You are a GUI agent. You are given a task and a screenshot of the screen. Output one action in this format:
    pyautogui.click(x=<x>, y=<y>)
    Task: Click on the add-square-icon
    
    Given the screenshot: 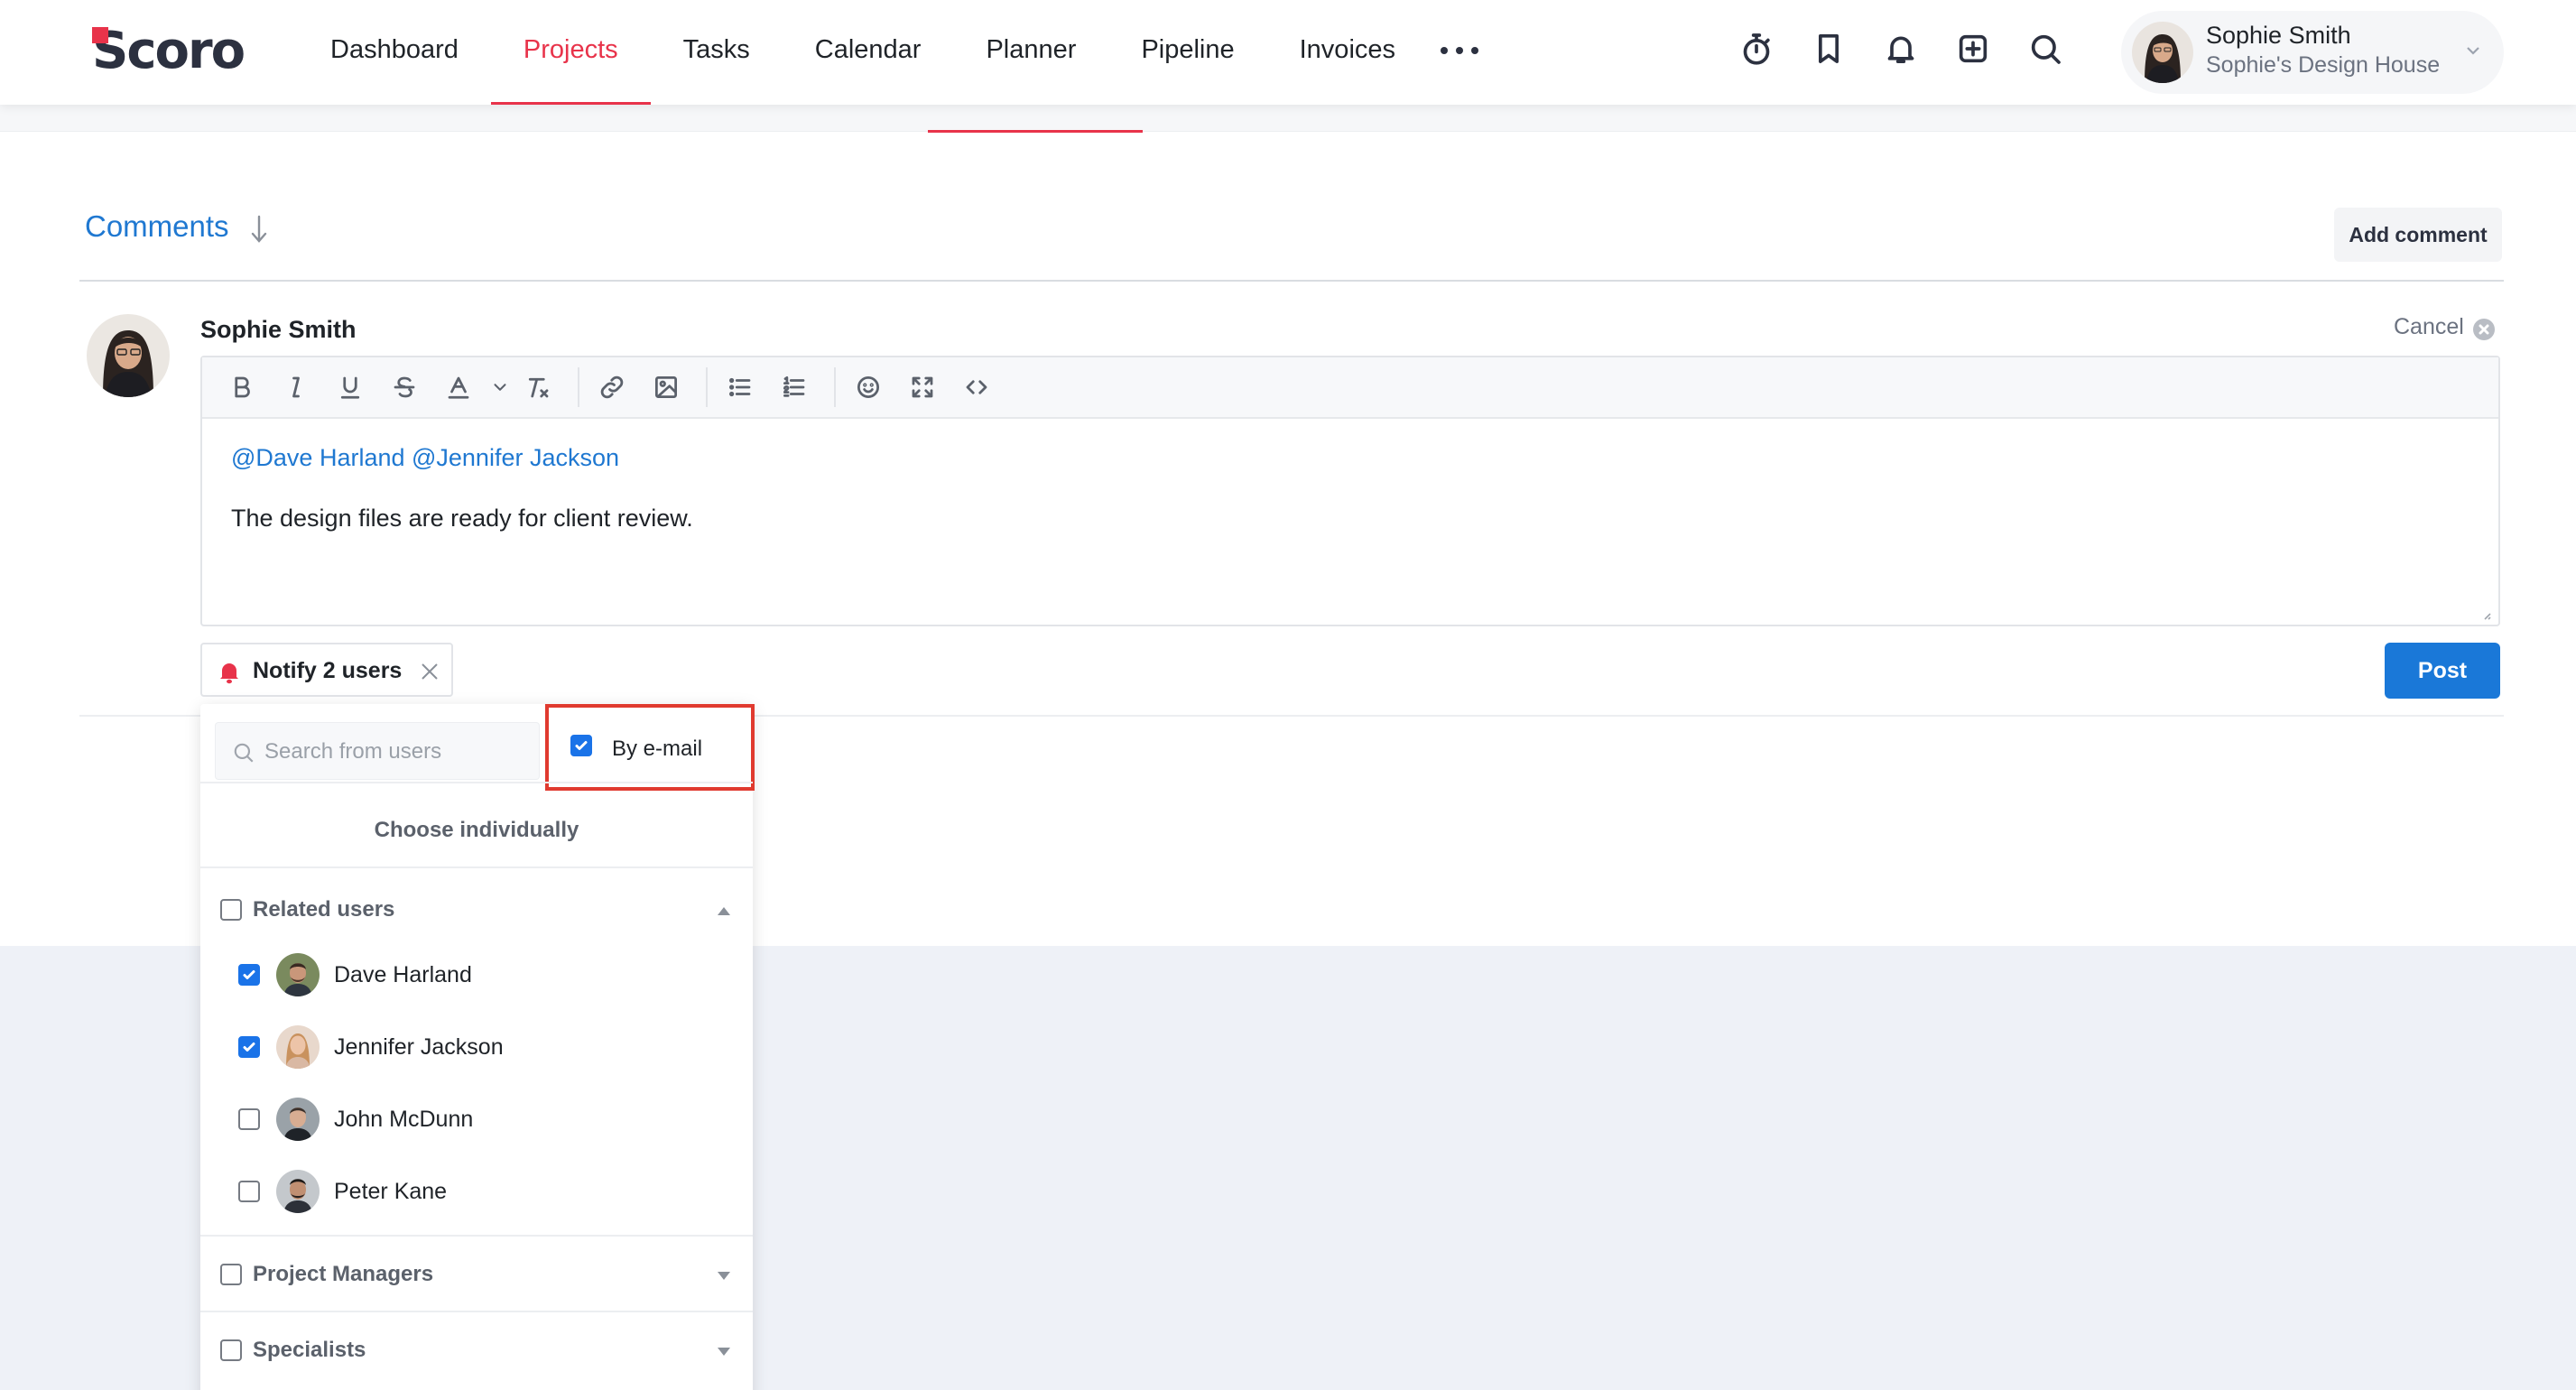 What is the action you would take?
    pyautogui.click(x=1973, y=49)
    